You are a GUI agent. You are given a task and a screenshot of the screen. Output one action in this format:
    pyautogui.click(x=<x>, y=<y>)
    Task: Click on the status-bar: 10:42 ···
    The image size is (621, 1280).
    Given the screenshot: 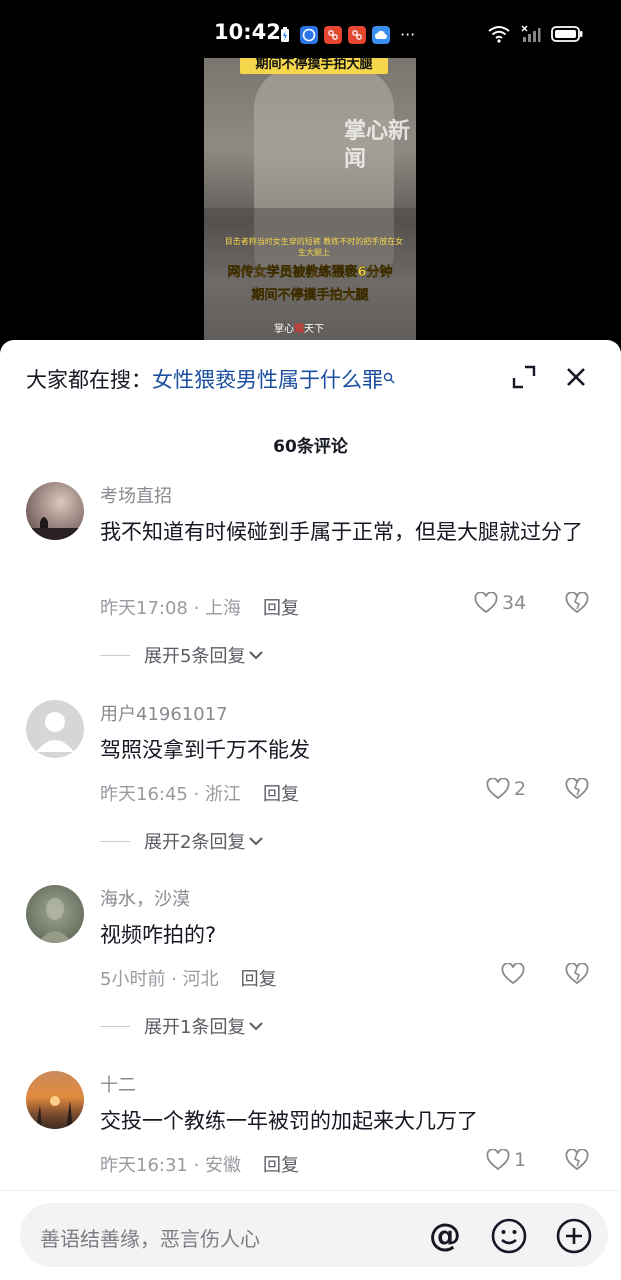 What is the action you would take?
    pyautogui.click(x=310, y=29)
    